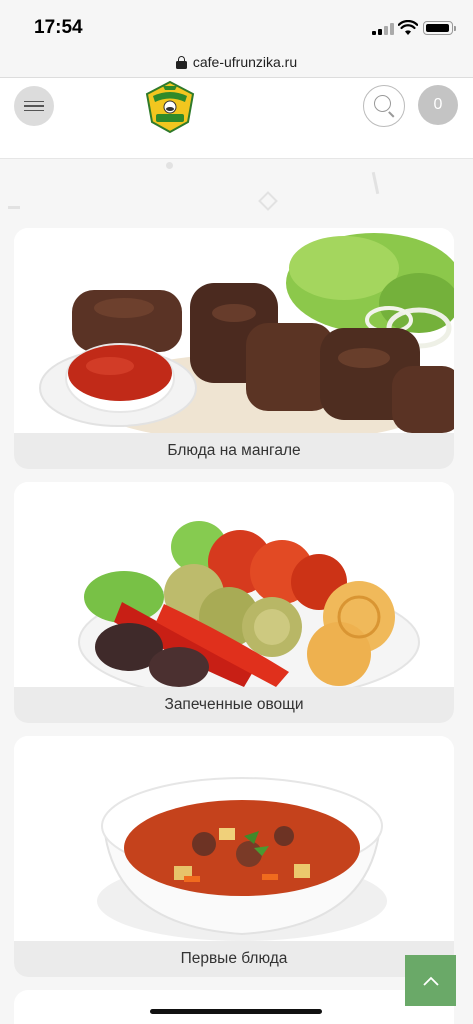  Describe the element at coordinates (234, 1007) in the screenshot. I see `category-card` at that location.